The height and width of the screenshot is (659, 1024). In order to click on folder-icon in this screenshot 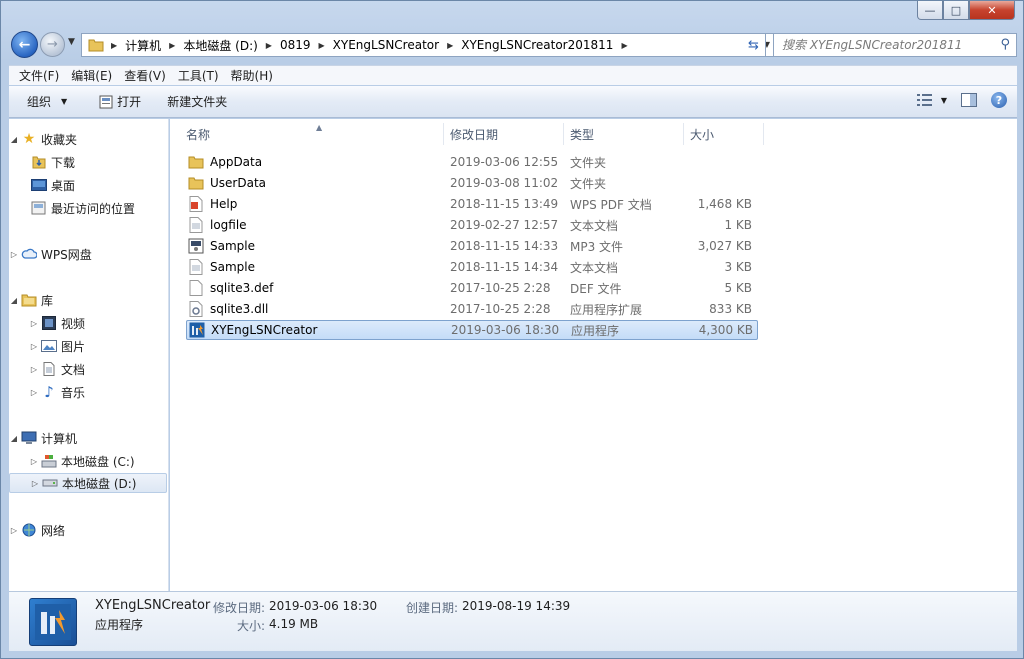, I will do `click(196, 183)`.